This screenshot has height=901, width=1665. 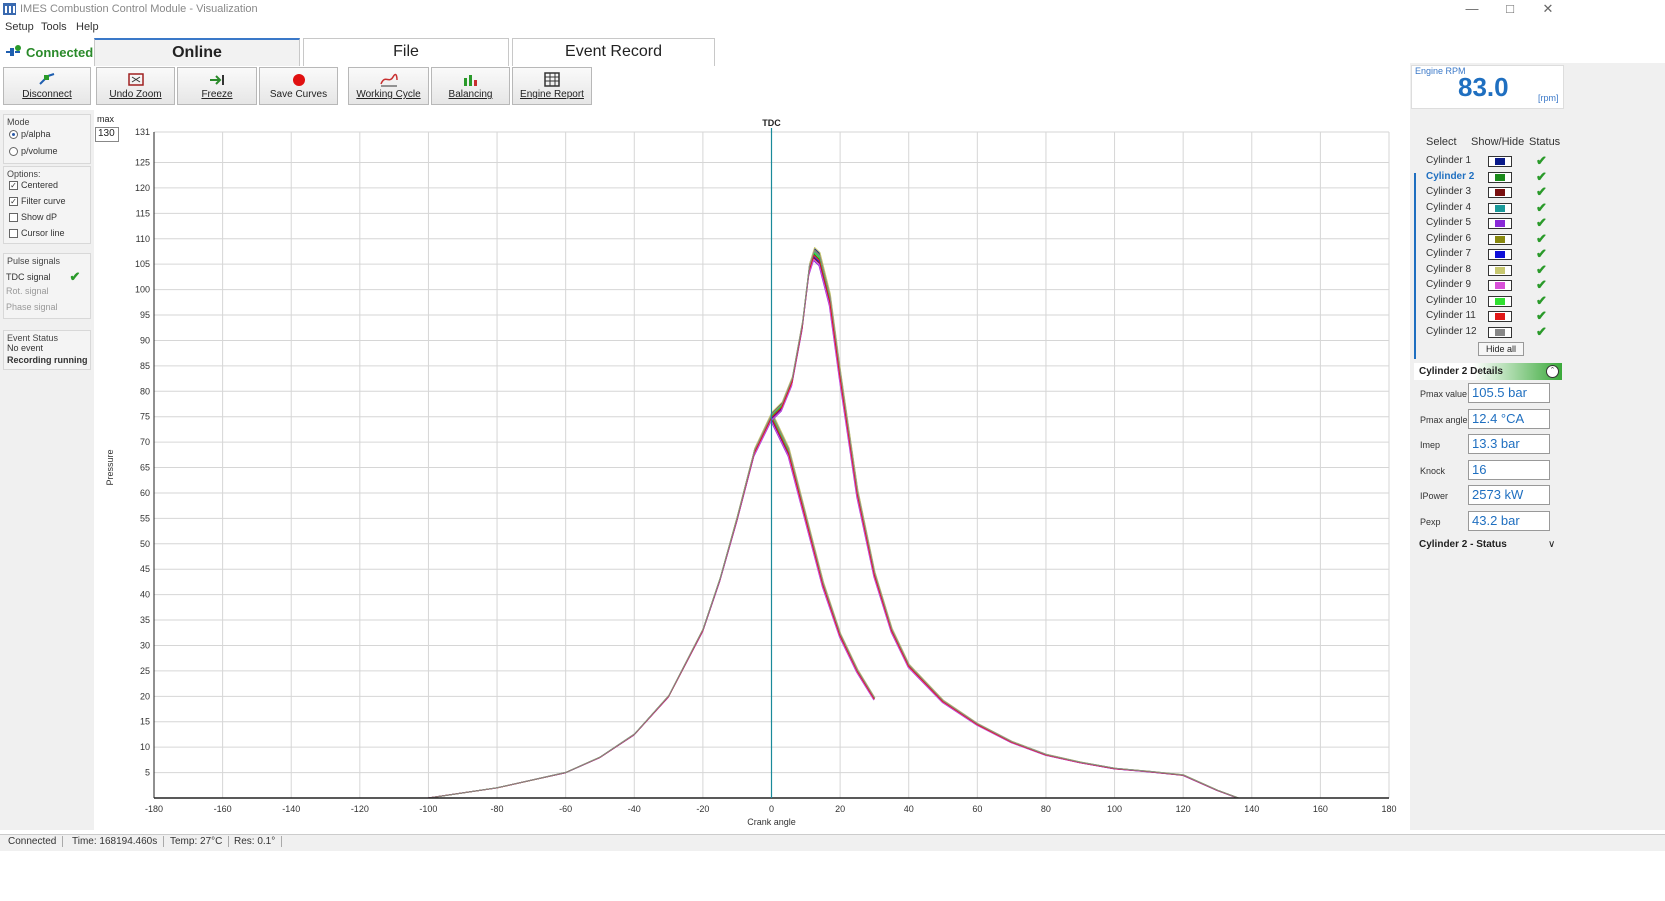 What do you see at coordinates (1463, 544) in the screenshot?
I see `cylinder-status-title: Cylinder 2 - Status` at bounding box center [1463, 544].